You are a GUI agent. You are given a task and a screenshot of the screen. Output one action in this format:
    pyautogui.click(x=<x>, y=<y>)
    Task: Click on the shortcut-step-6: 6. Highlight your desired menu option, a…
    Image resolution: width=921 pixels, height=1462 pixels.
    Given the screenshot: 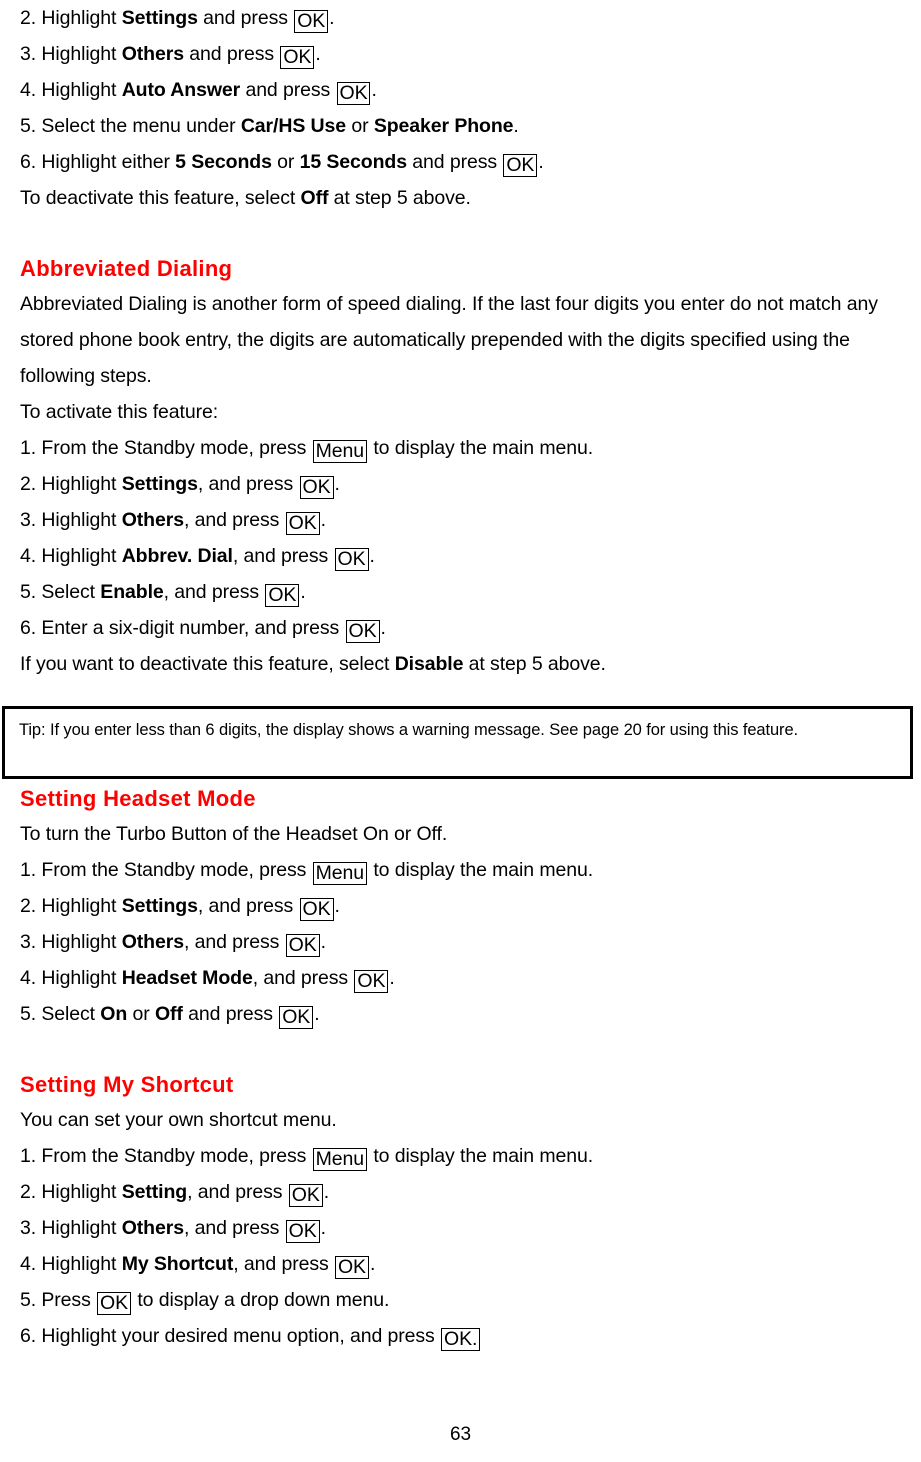 What is the action you would take?
    pyautogui.click(x=465, y=1336)
    